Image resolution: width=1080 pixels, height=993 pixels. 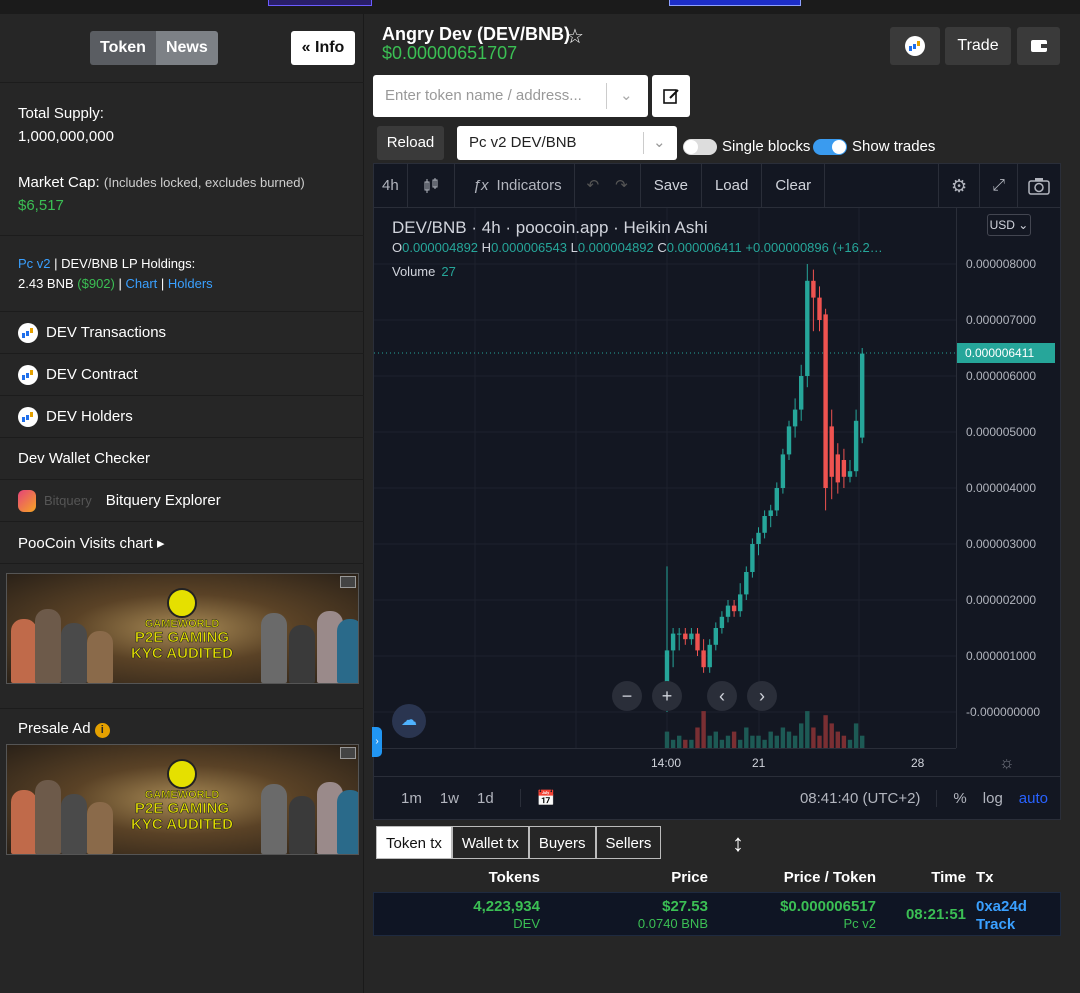 What do you see at coordinates (186, 48) in the screenshot?
I see `tab-news: News` at bounding box center [186, 48].